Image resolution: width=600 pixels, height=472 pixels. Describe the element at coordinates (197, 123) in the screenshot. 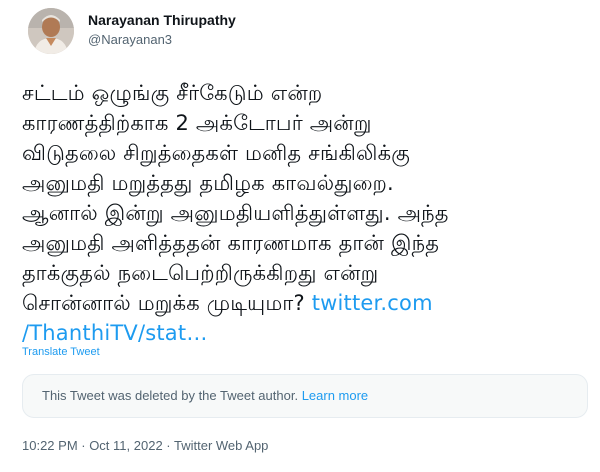

I see `tweet-text-line: காரணத்திற்காக 2 அக்டோபர் அன்று` at that location.